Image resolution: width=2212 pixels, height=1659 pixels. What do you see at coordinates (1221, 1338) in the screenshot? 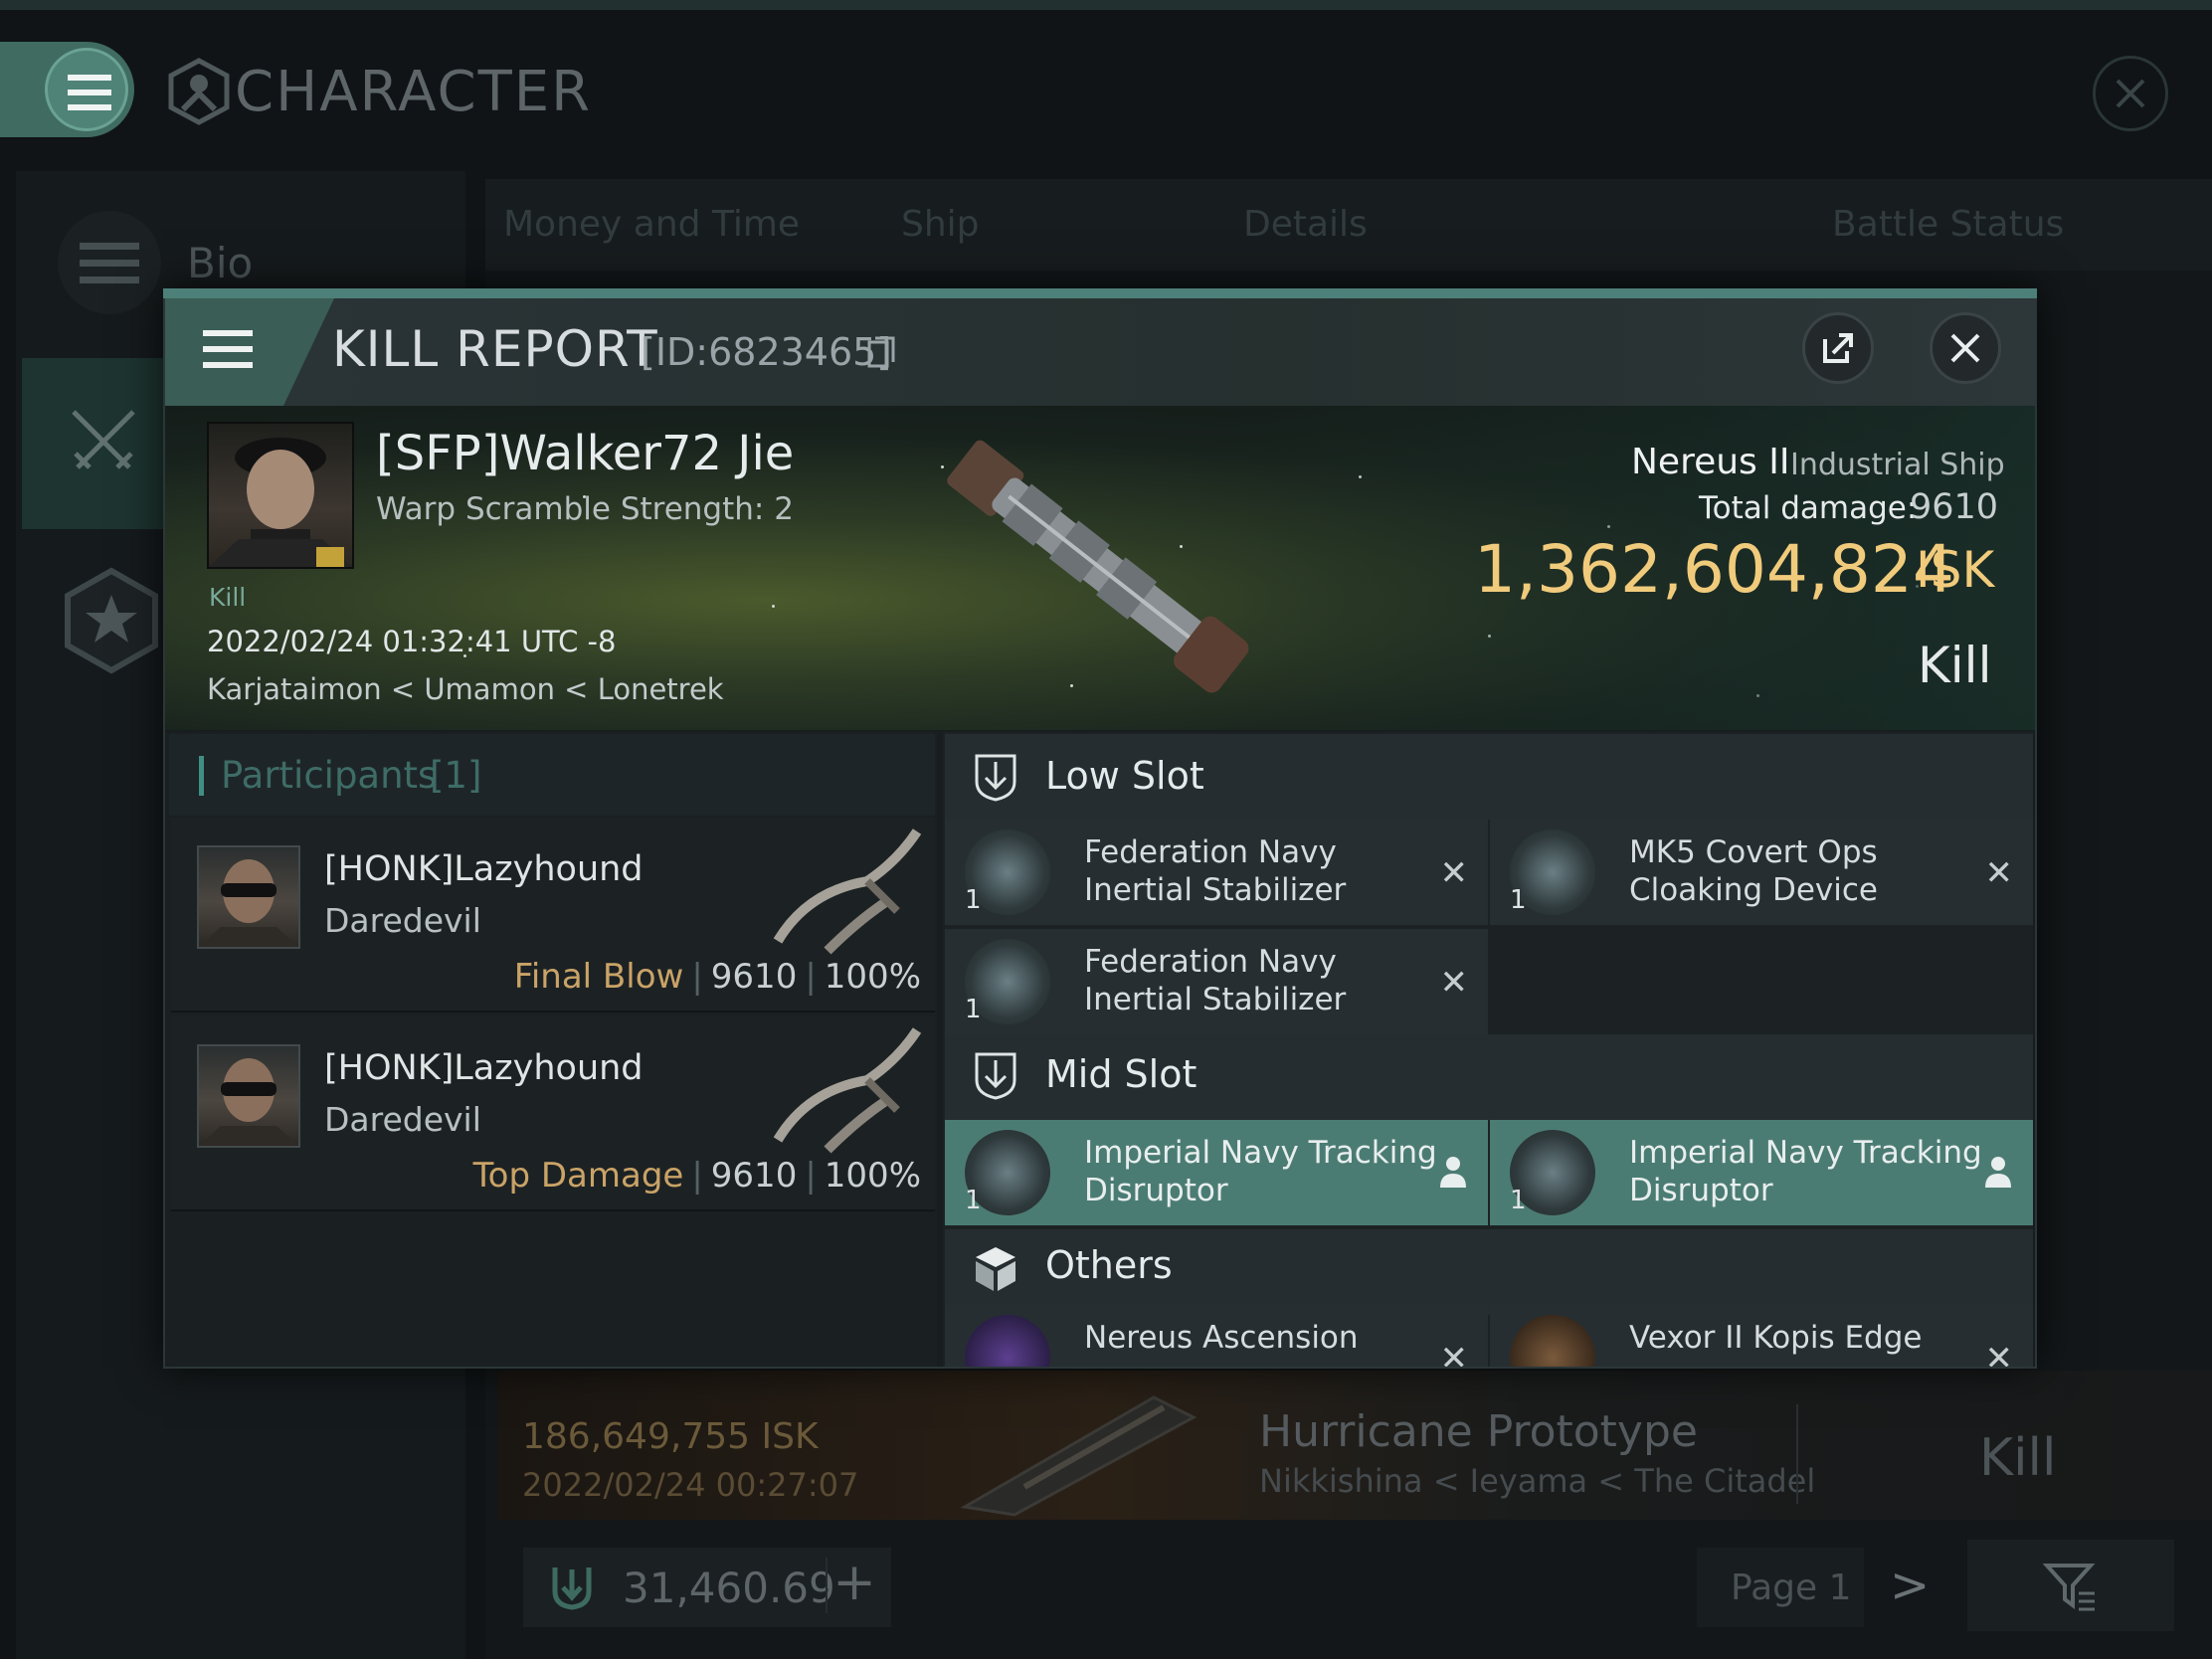
I see `item-name: Nereus Ascension` at bounding box center [1221, 1338].